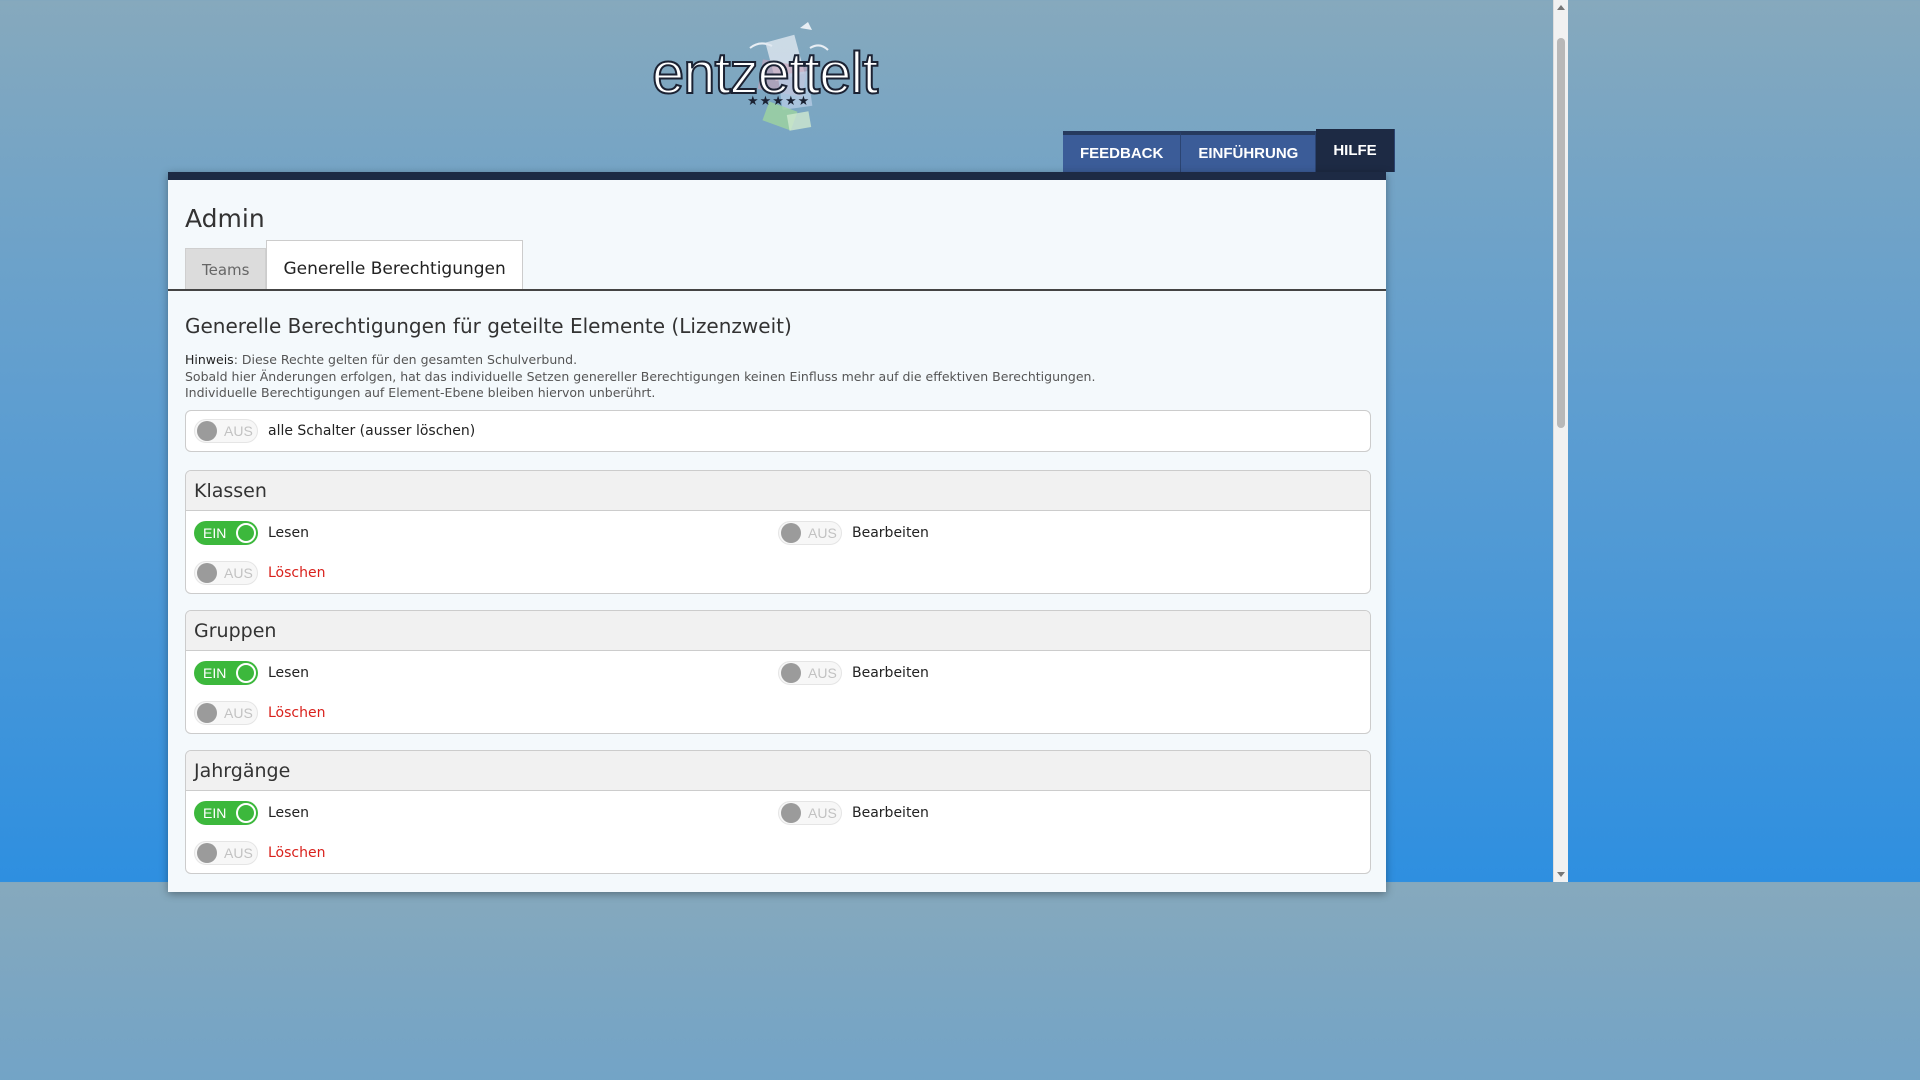  Describe the element at coordinates (226, 269) in the screenshot. I see `tab-teams: Teams` at that location.